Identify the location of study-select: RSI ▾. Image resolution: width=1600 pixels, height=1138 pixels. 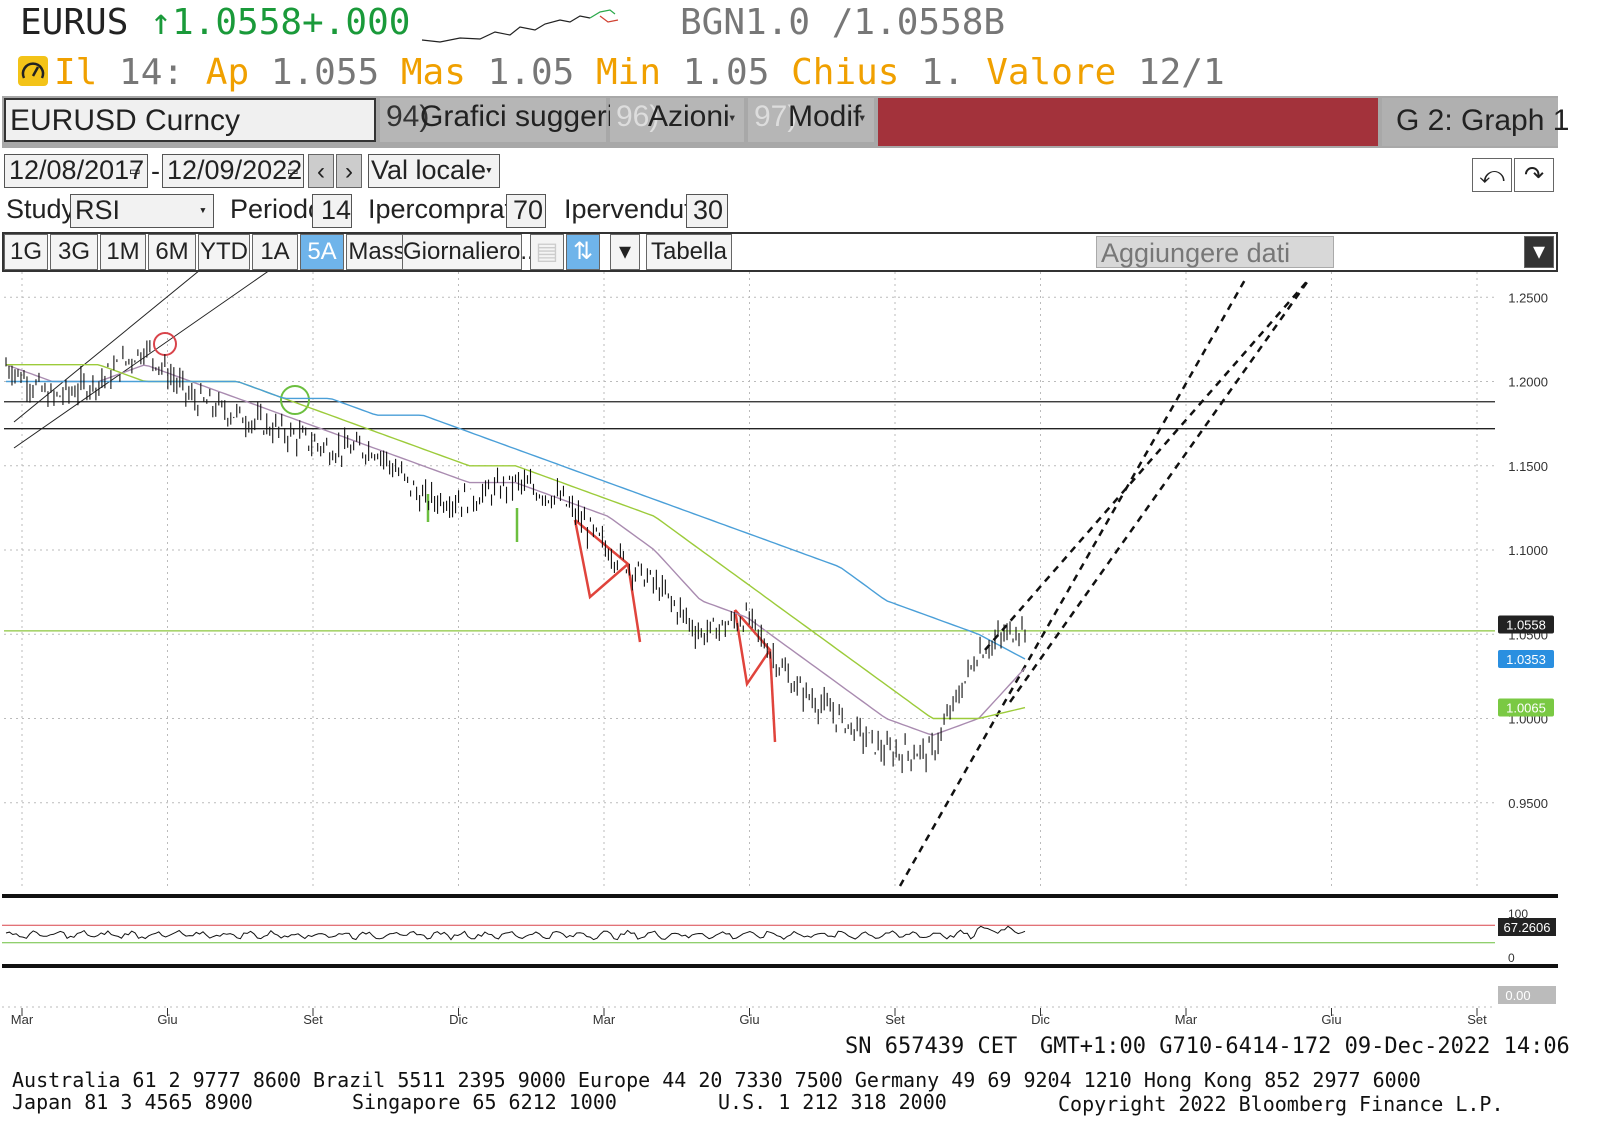
(142, 211).